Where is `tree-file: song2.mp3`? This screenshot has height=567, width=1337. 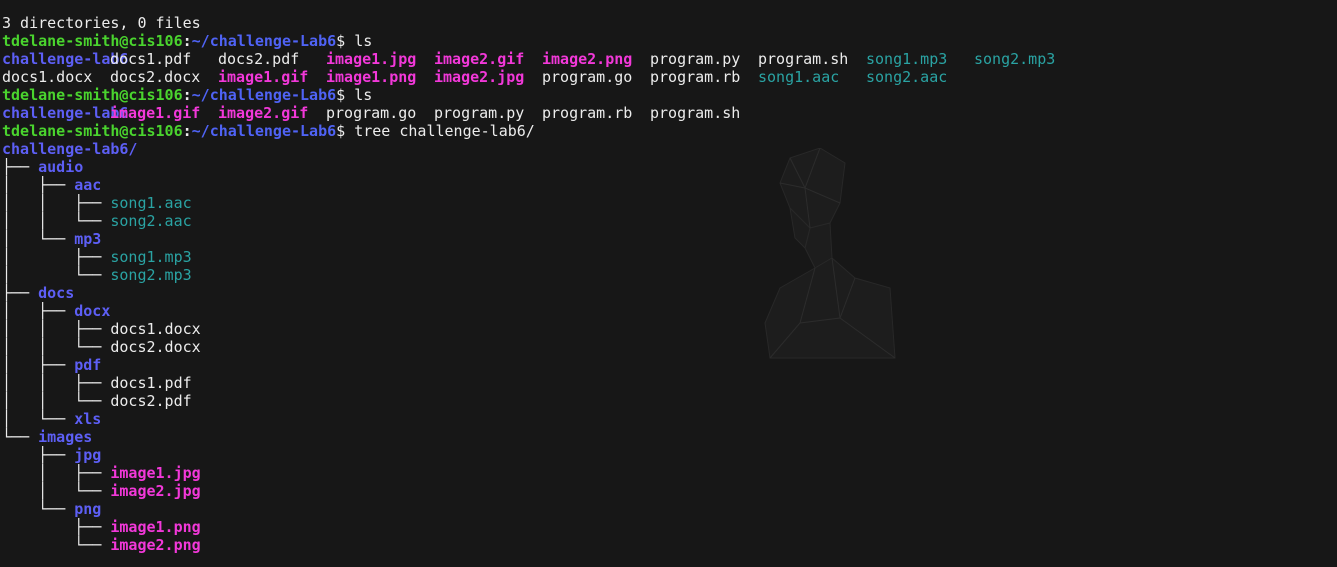 tree-file: song2.mp3 is located at coordinates (151, 275).